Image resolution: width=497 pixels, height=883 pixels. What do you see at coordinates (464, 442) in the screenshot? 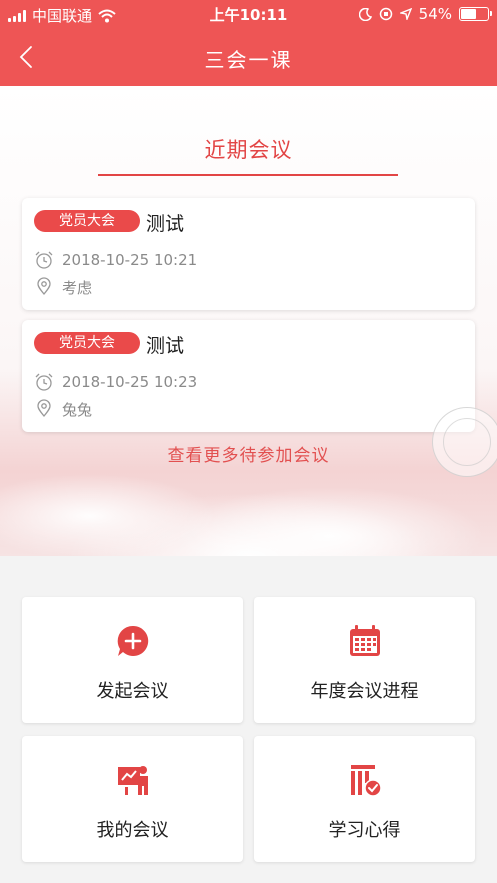
I see `floating-assistive-button` at bounding box center [464, 442].